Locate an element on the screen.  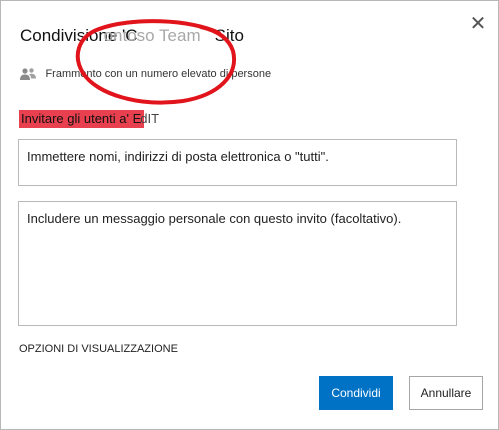
share-button: Condividi is located at coordinates (356, 393).